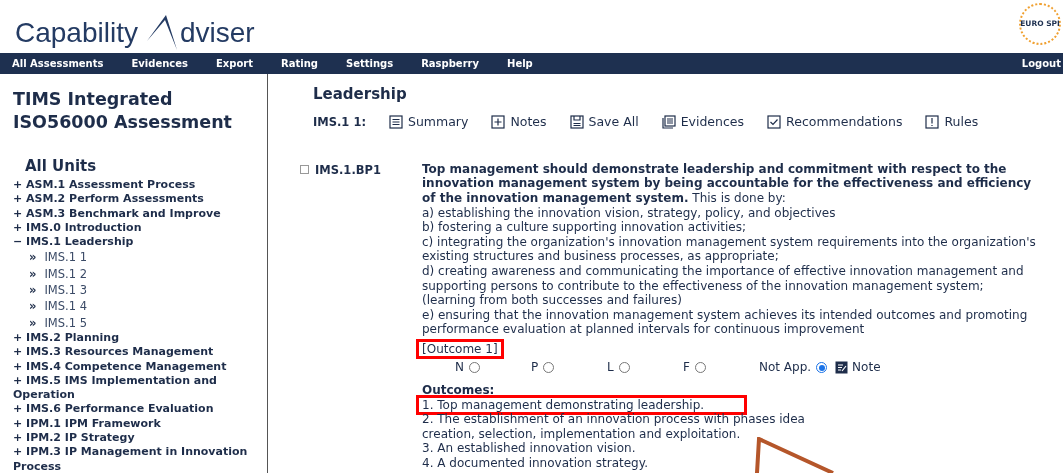  I want to click on nav-link: Export, so click(234, 63).